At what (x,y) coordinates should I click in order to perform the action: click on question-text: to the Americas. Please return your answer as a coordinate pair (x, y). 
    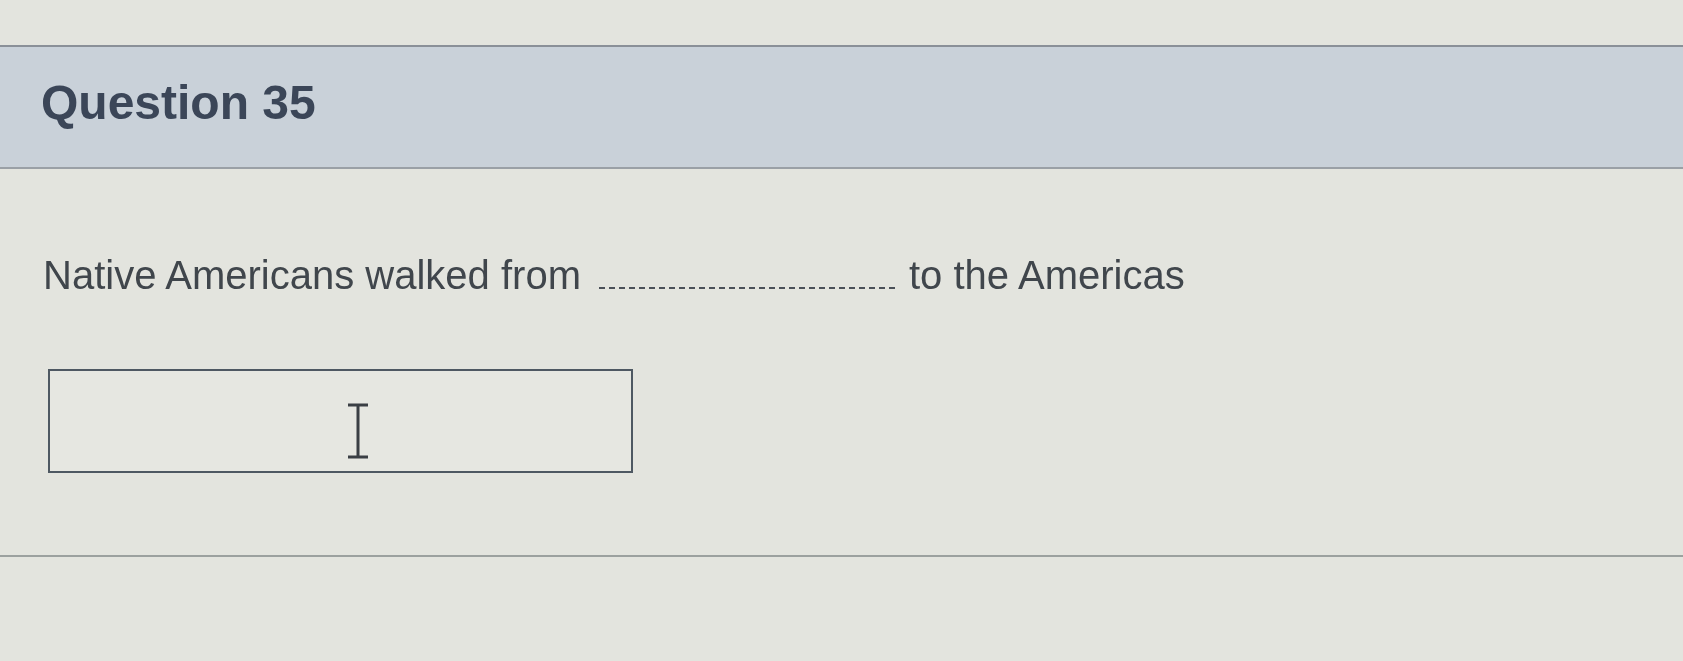
    Looking at the image, I should click on (1046, 275).